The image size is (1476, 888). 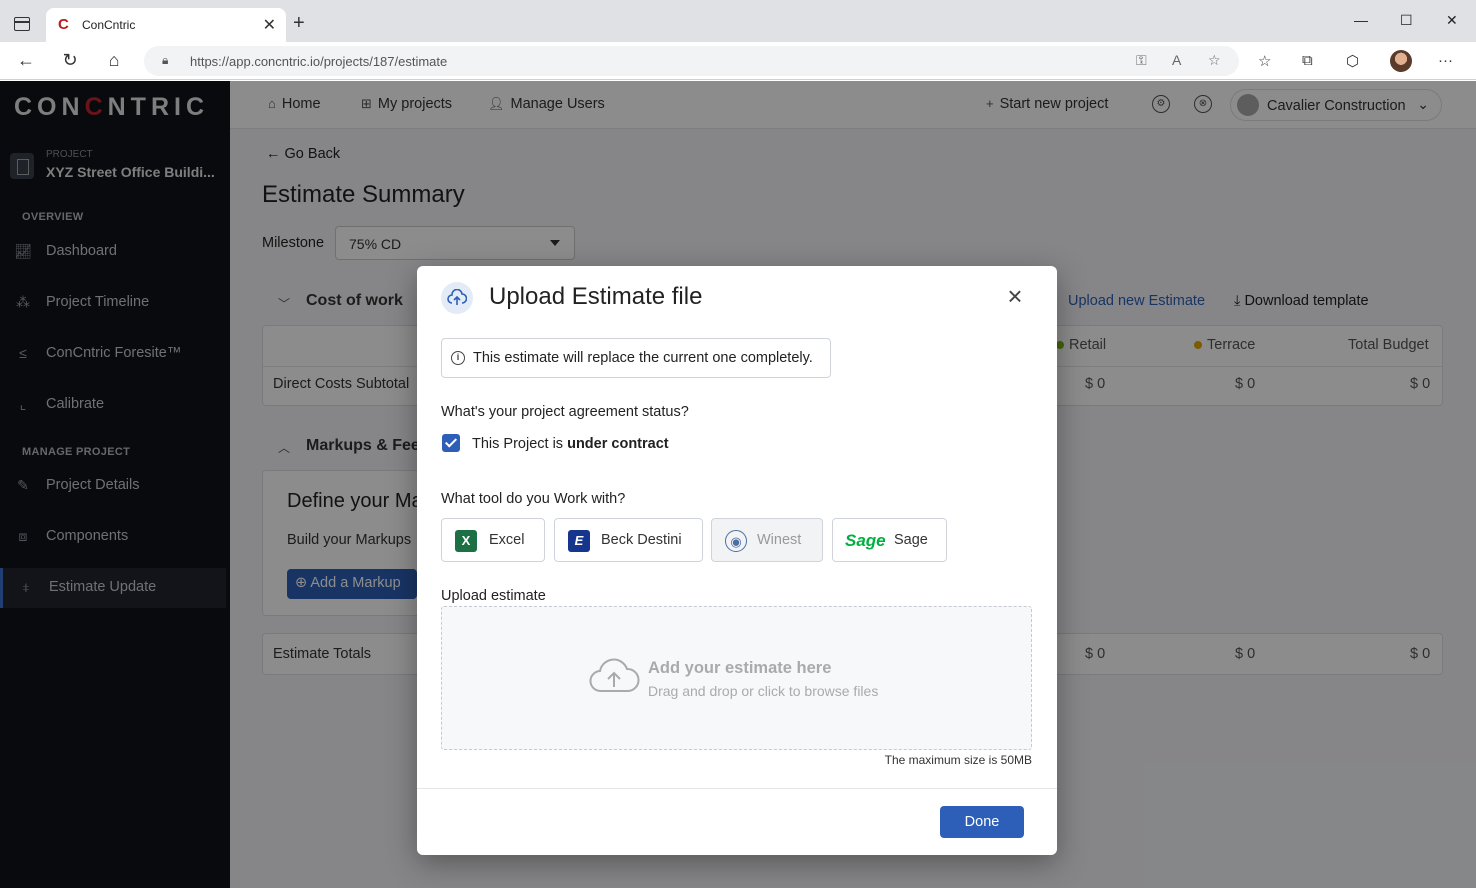 What do you see at coordinates (736, 541) in the screenshot?
I see `winest-icon: ◉` at bounding box center [736, 541].